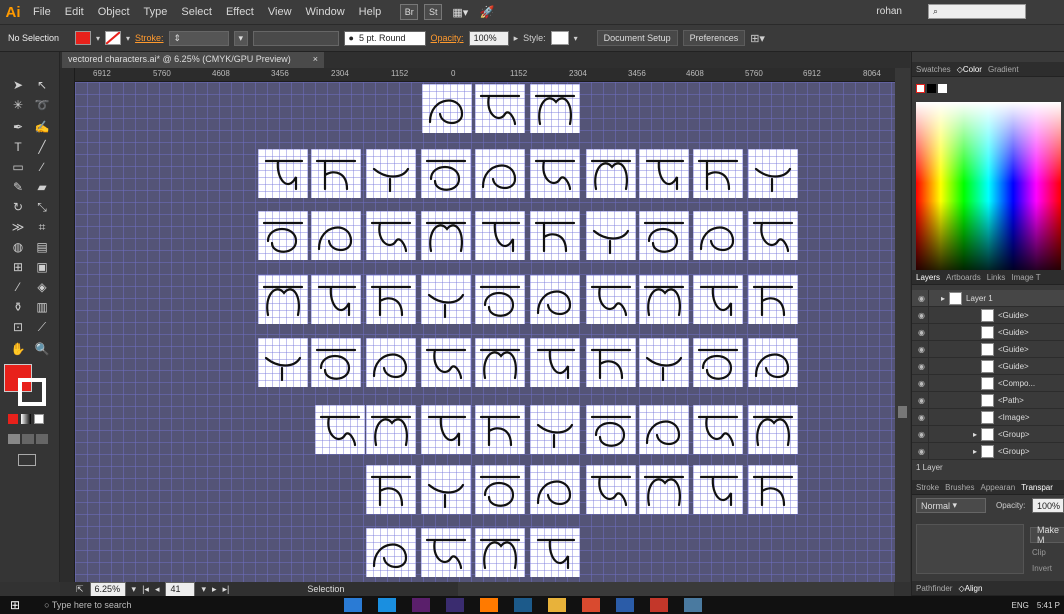 Image resolution: width=1064 pixels, height=614 pixels. Describe the element at coordinates (902, 325) in the screenshot. I see `vertical-scrollbar` at that location.